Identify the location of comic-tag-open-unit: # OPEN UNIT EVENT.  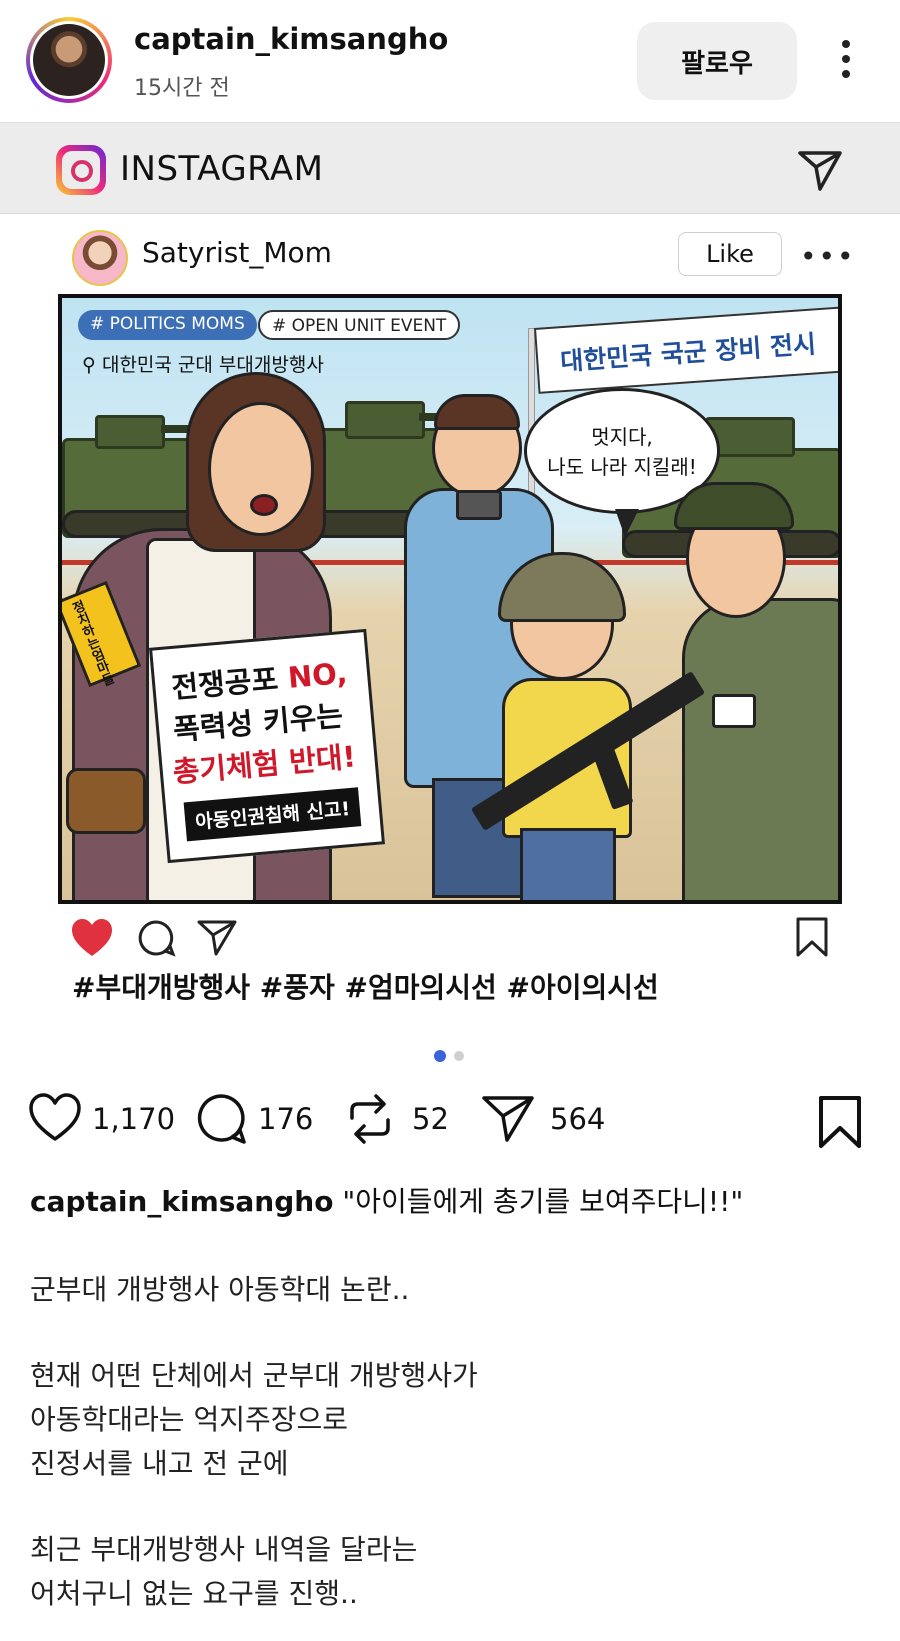
(359, 325).